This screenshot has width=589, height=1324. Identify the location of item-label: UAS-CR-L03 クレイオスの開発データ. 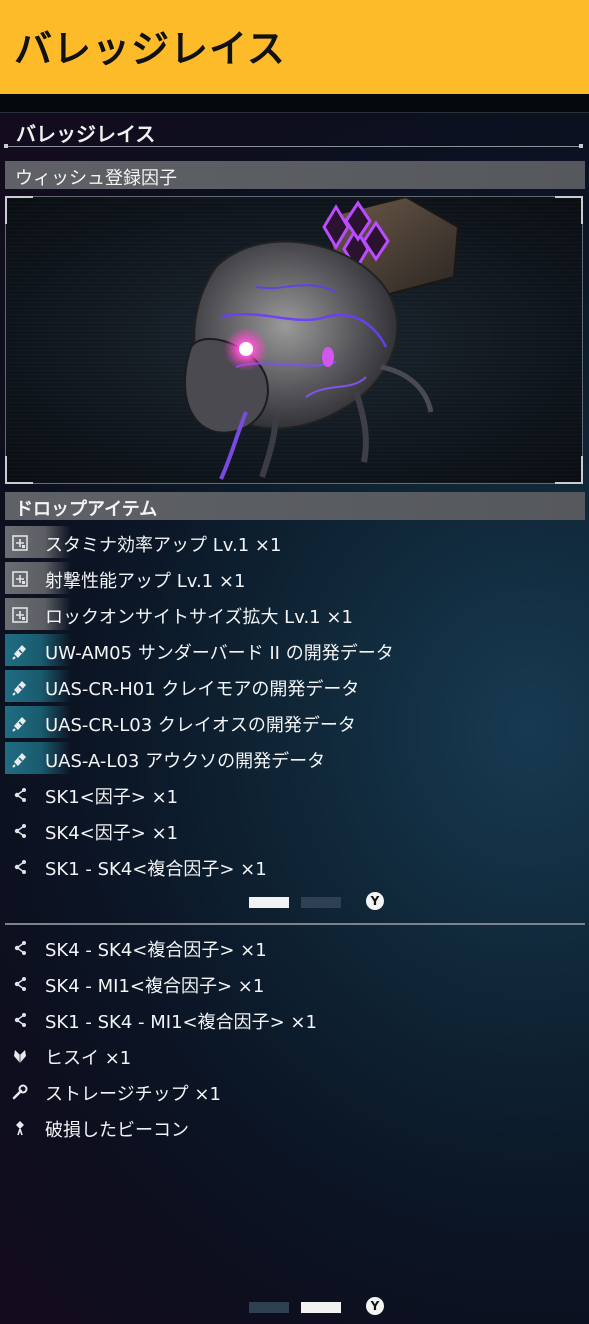
(200, 725).